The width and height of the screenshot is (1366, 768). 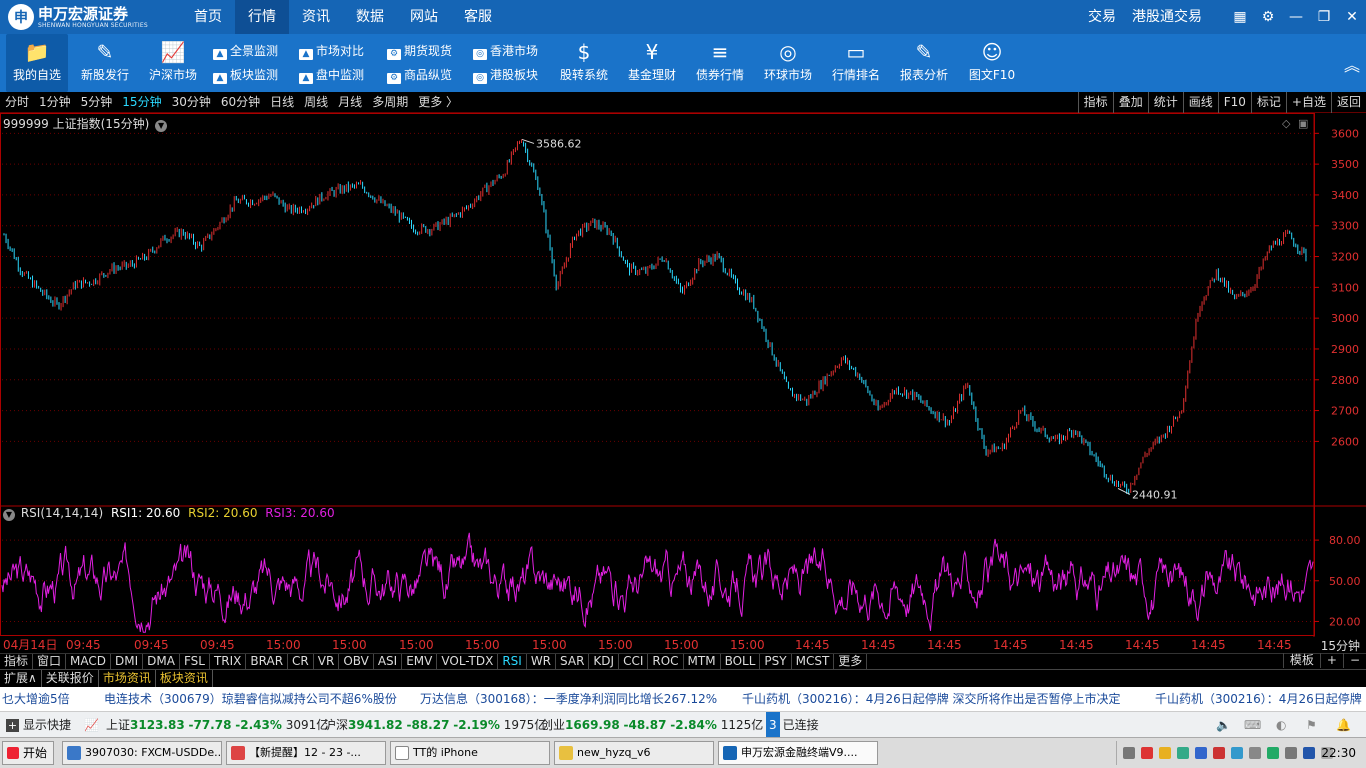 What do you see at coordinates (788, 63) in the screenshot?
I see `toolbar-global-market: ◎ 环球市场` at bounding box center [788, 63].